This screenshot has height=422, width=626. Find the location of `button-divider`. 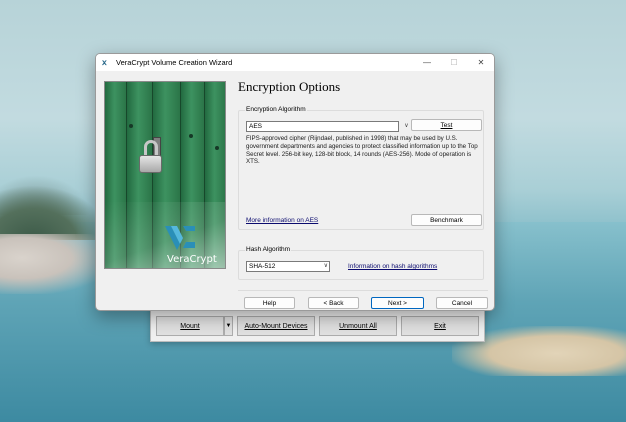

button-divider is located at coordinates (363, 290).